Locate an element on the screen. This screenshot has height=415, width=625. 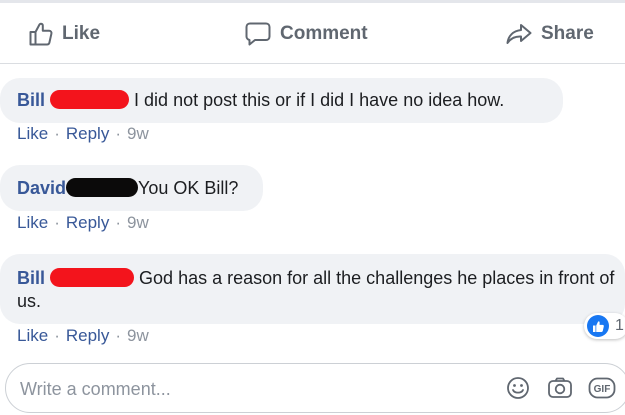
comment-composer: GIF is located at coordinates (315, 388).